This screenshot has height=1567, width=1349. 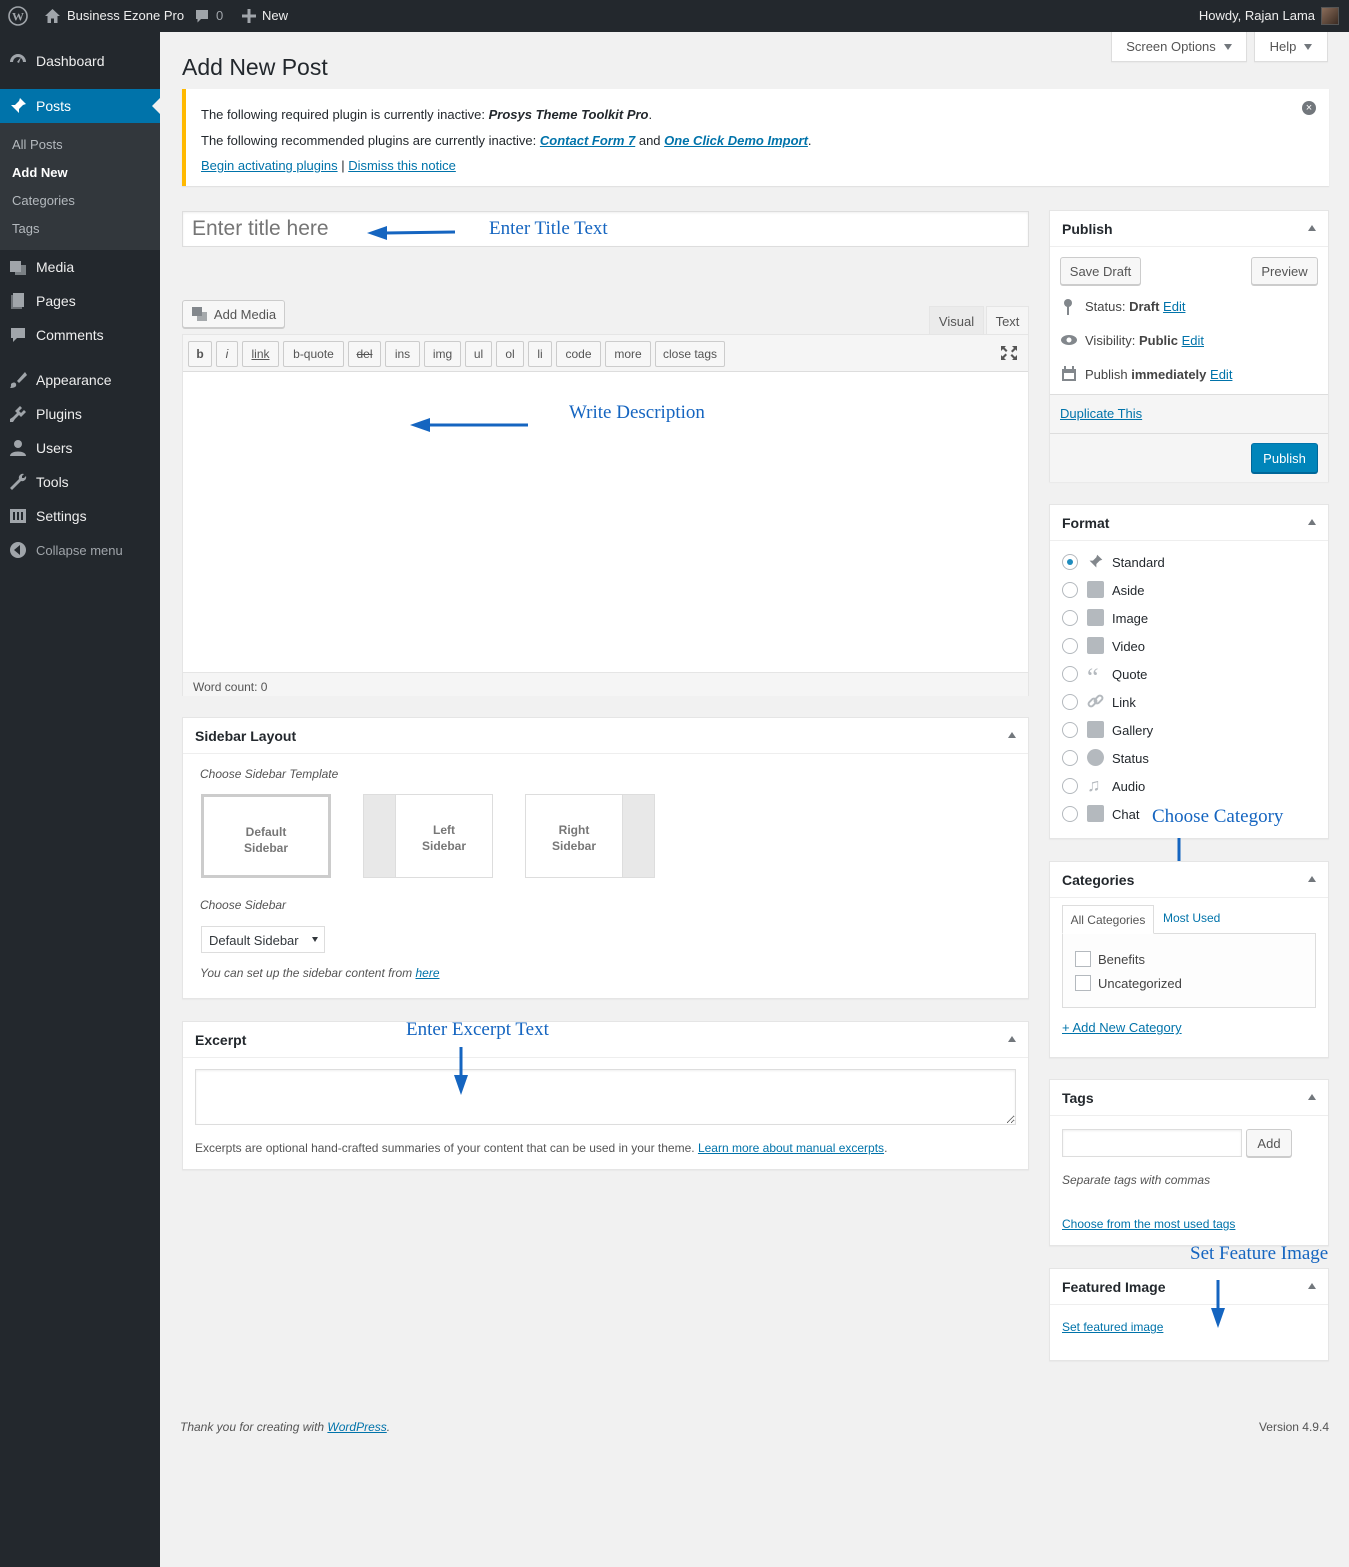 I want to click on sidebar-item-plugins: Plugins, so click(x=80, y=414).